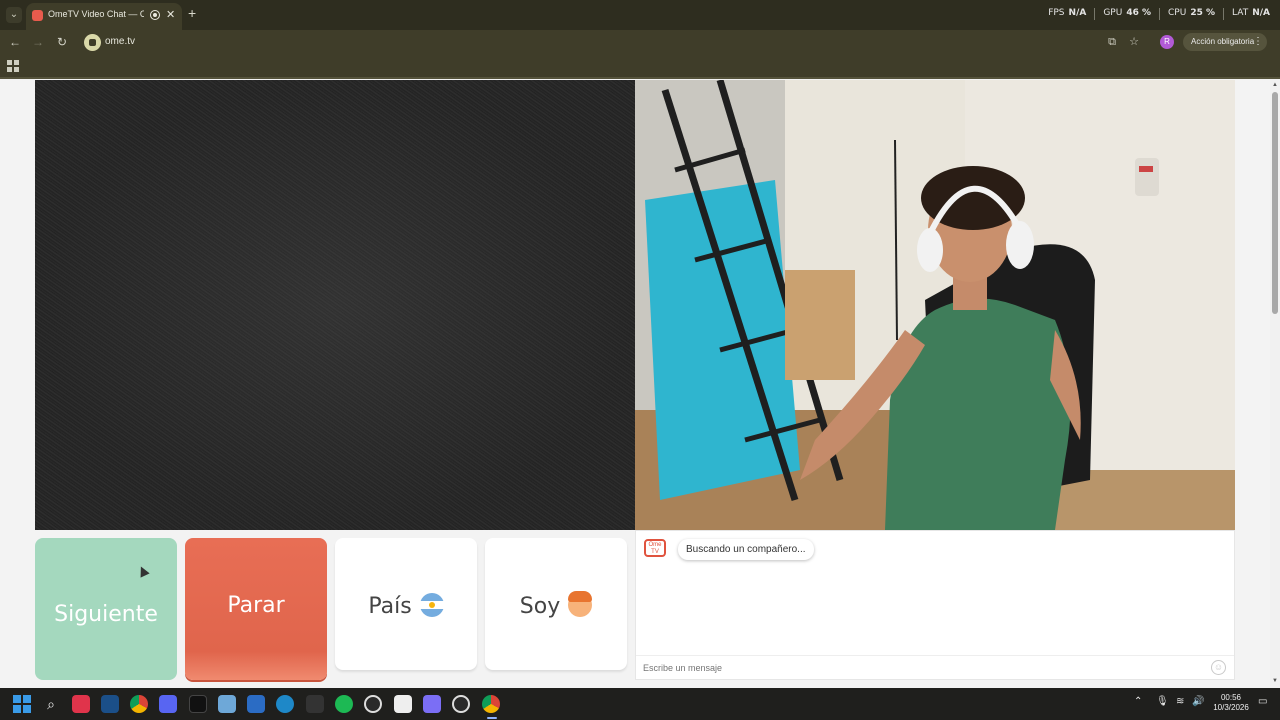 This screenshot has height=720, width=1280. What do you see at coordinates (592, 42) in the screenshot?
I see `address-bar: ome.tv` at bounding box center [592, 42].